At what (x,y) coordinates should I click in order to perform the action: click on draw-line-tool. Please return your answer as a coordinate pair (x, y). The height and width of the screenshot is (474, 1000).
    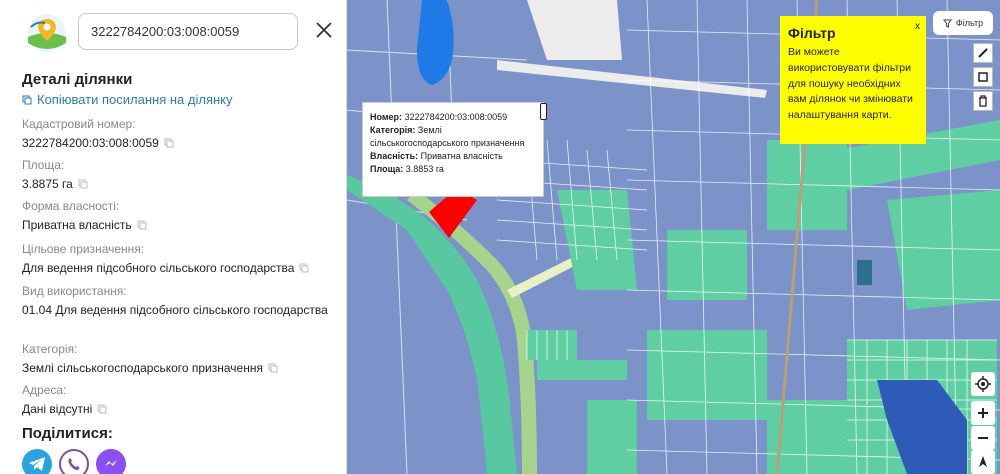
    Looking at the image, I should click on (983, 53).